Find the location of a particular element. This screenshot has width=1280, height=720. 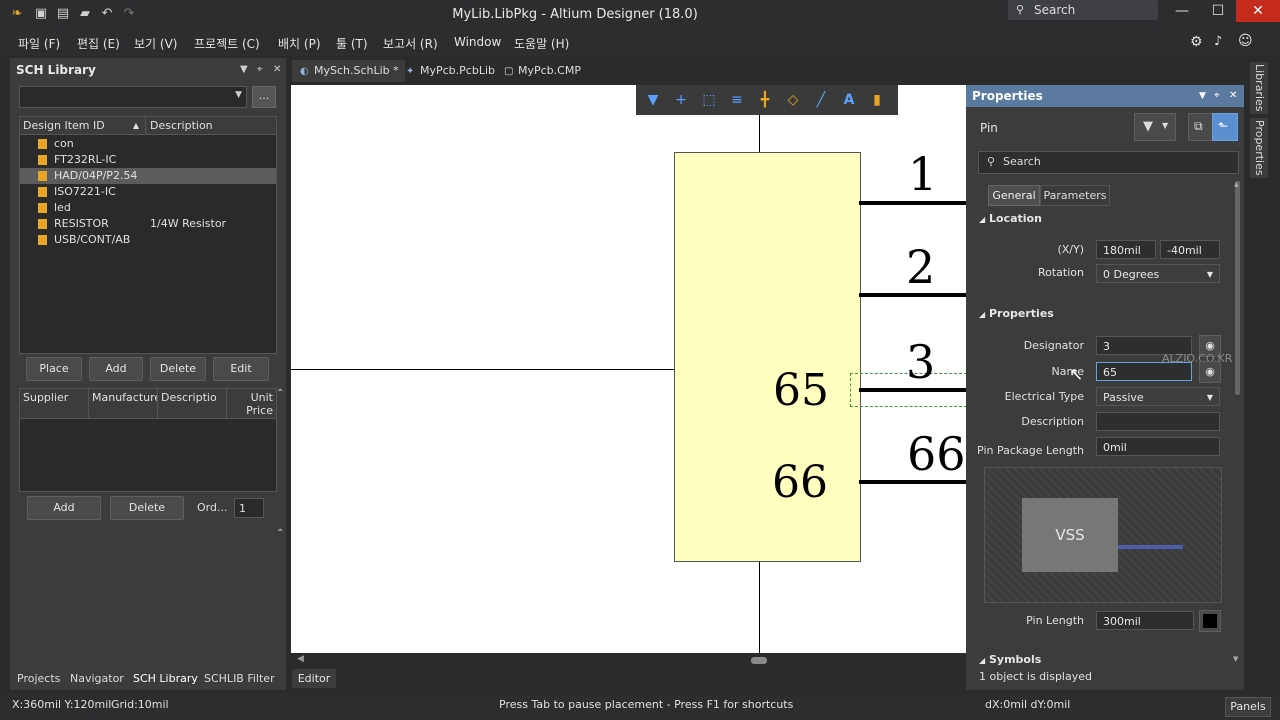

minimize-button: — is located at coordinates (1182, 11).